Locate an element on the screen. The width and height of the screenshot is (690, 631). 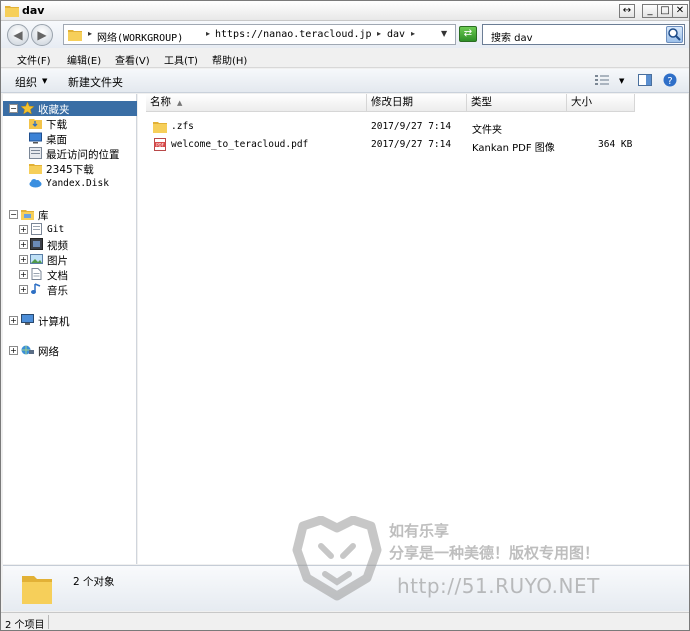
menu-bar: 文件(F) 编辑(E) 查看(V) 工具(T) 帮助(H) is located at coordinates (345, 58).